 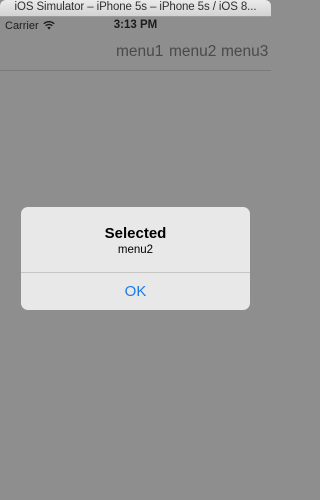 What do you see at coordinates (135, 233) in the screenshot?
I see `alert-title: Selected` at bounding box center [135, 233].